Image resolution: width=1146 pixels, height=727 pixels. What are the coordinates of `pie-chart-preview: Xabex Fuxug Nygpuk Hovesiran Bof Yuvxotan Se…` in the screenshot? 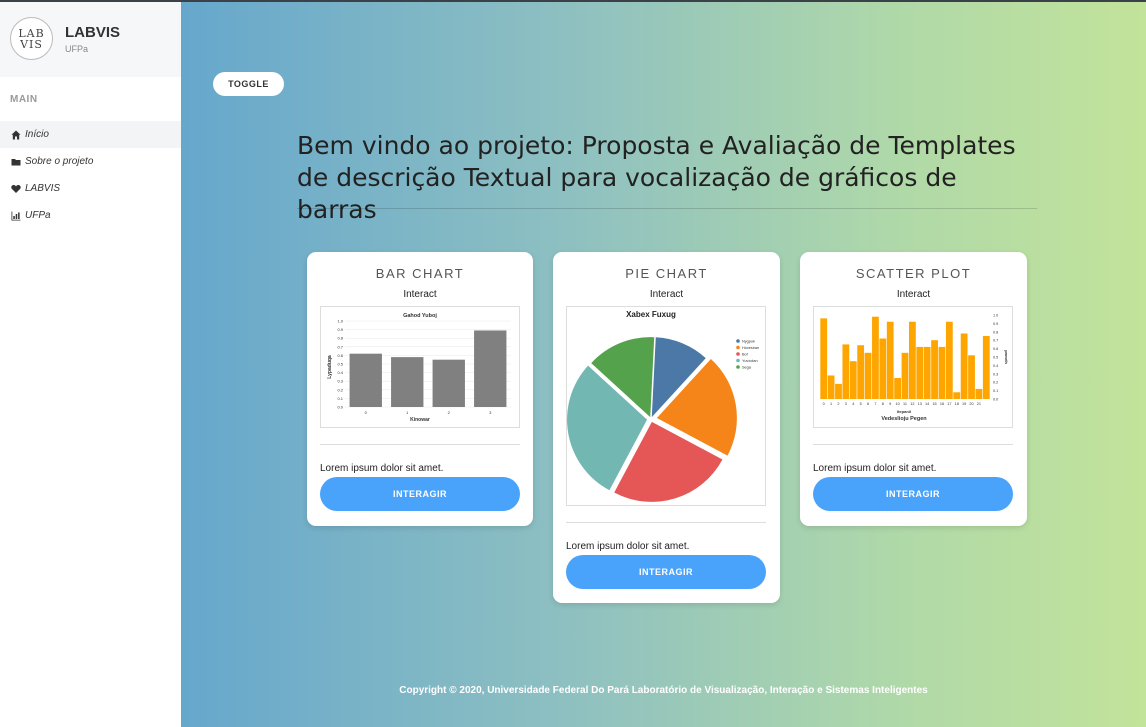 It's located at (666, 406).